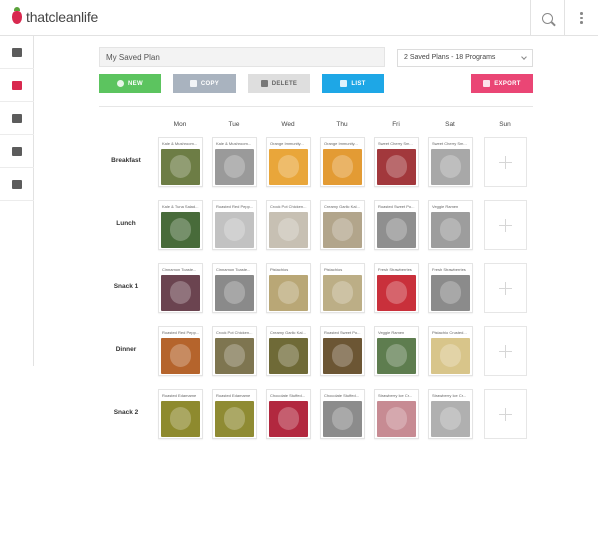 The width and height of the screenshot is (598, 533). What do you see at coordinates (524, 57) in the screenshot?
I see `chevron-down-icon` at bounding box center [524, 57].